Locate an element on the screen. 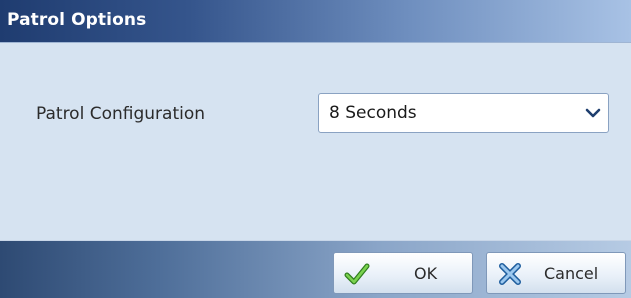 This screenshot has height=298, width=631. checkmark-icon is located at coordinates (357, 274).